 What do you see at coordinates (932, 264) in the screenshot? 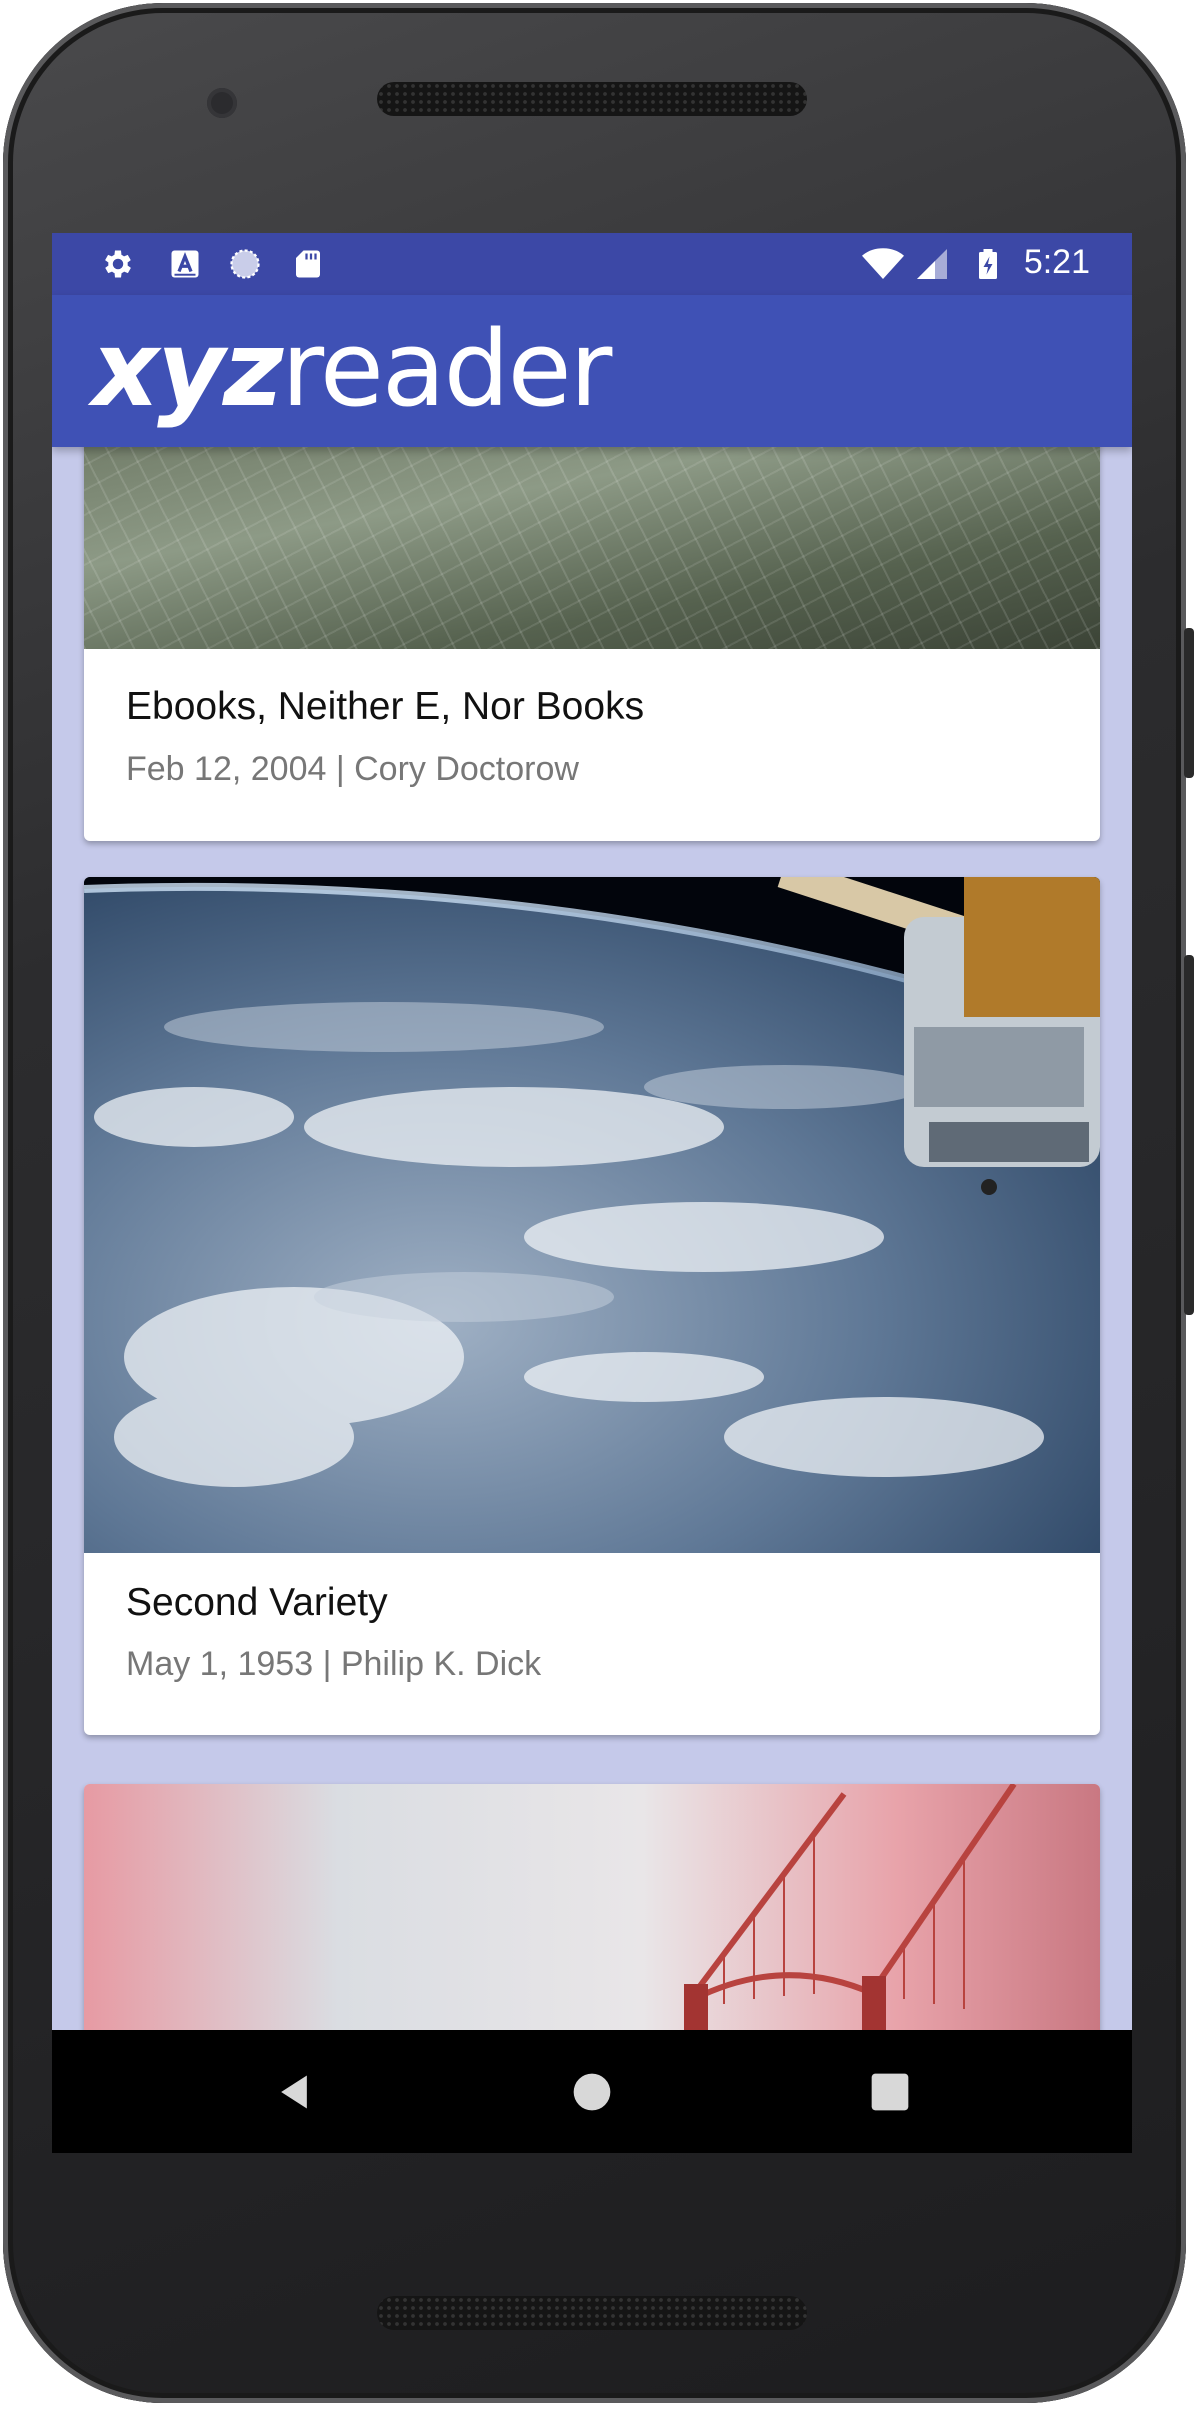
I see `cell-signal-icon` at bounding box center [932, 264].